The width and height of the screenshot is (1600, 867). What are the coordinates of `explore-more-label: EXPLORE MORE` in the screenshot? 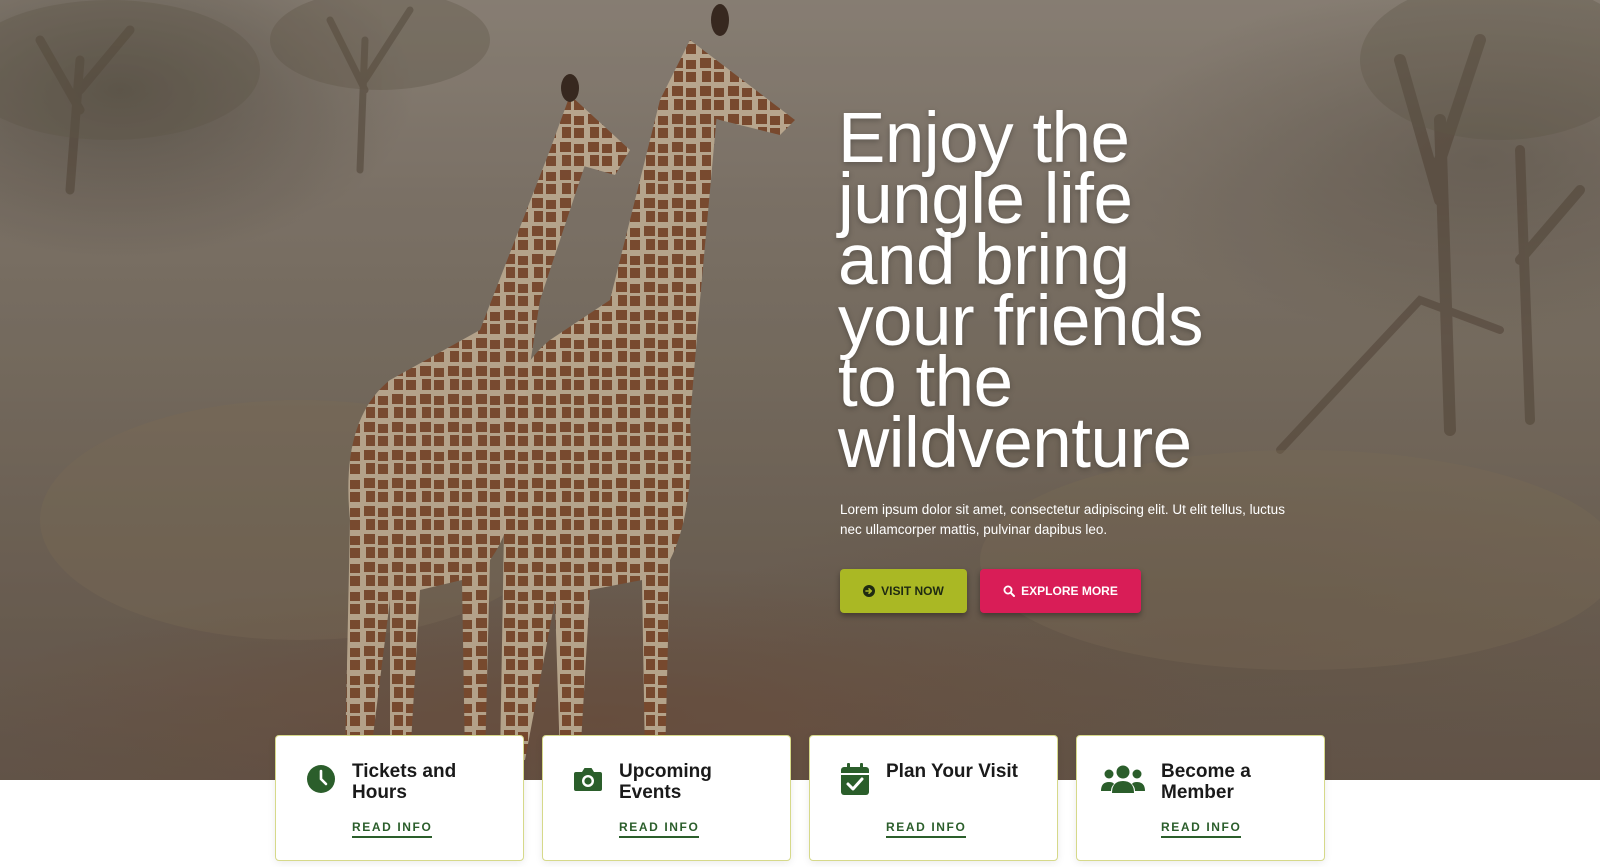 It's located at (1069, 591).